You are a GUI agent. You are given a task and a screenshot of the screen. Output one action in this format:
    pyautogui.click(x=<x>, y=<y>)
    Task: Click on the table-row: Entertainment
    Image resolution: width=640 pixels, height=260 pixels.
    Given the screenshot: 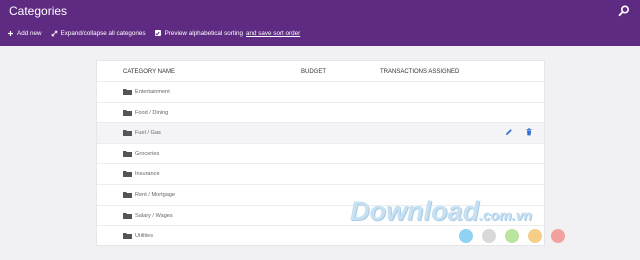 What is the action you would take?
    pyautogui.click(x=320, y=91)
    